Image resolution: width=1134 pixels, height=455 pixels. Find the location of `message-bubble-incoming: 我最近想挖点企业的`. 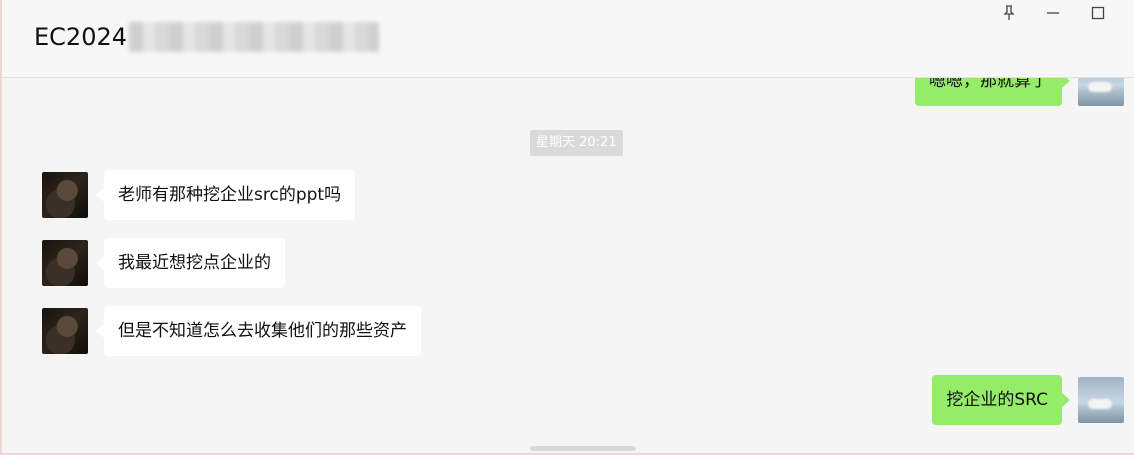

message-bubble-incoming: 我最近想挖点企业的 is located at coordinates (190, 263).